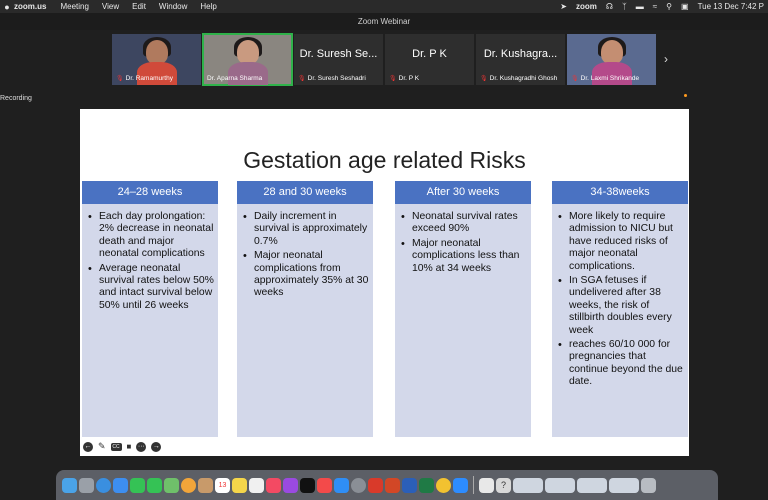 The height and width of the screenshot is (500, 768). I want to click on news-icon, so click(324, 485).